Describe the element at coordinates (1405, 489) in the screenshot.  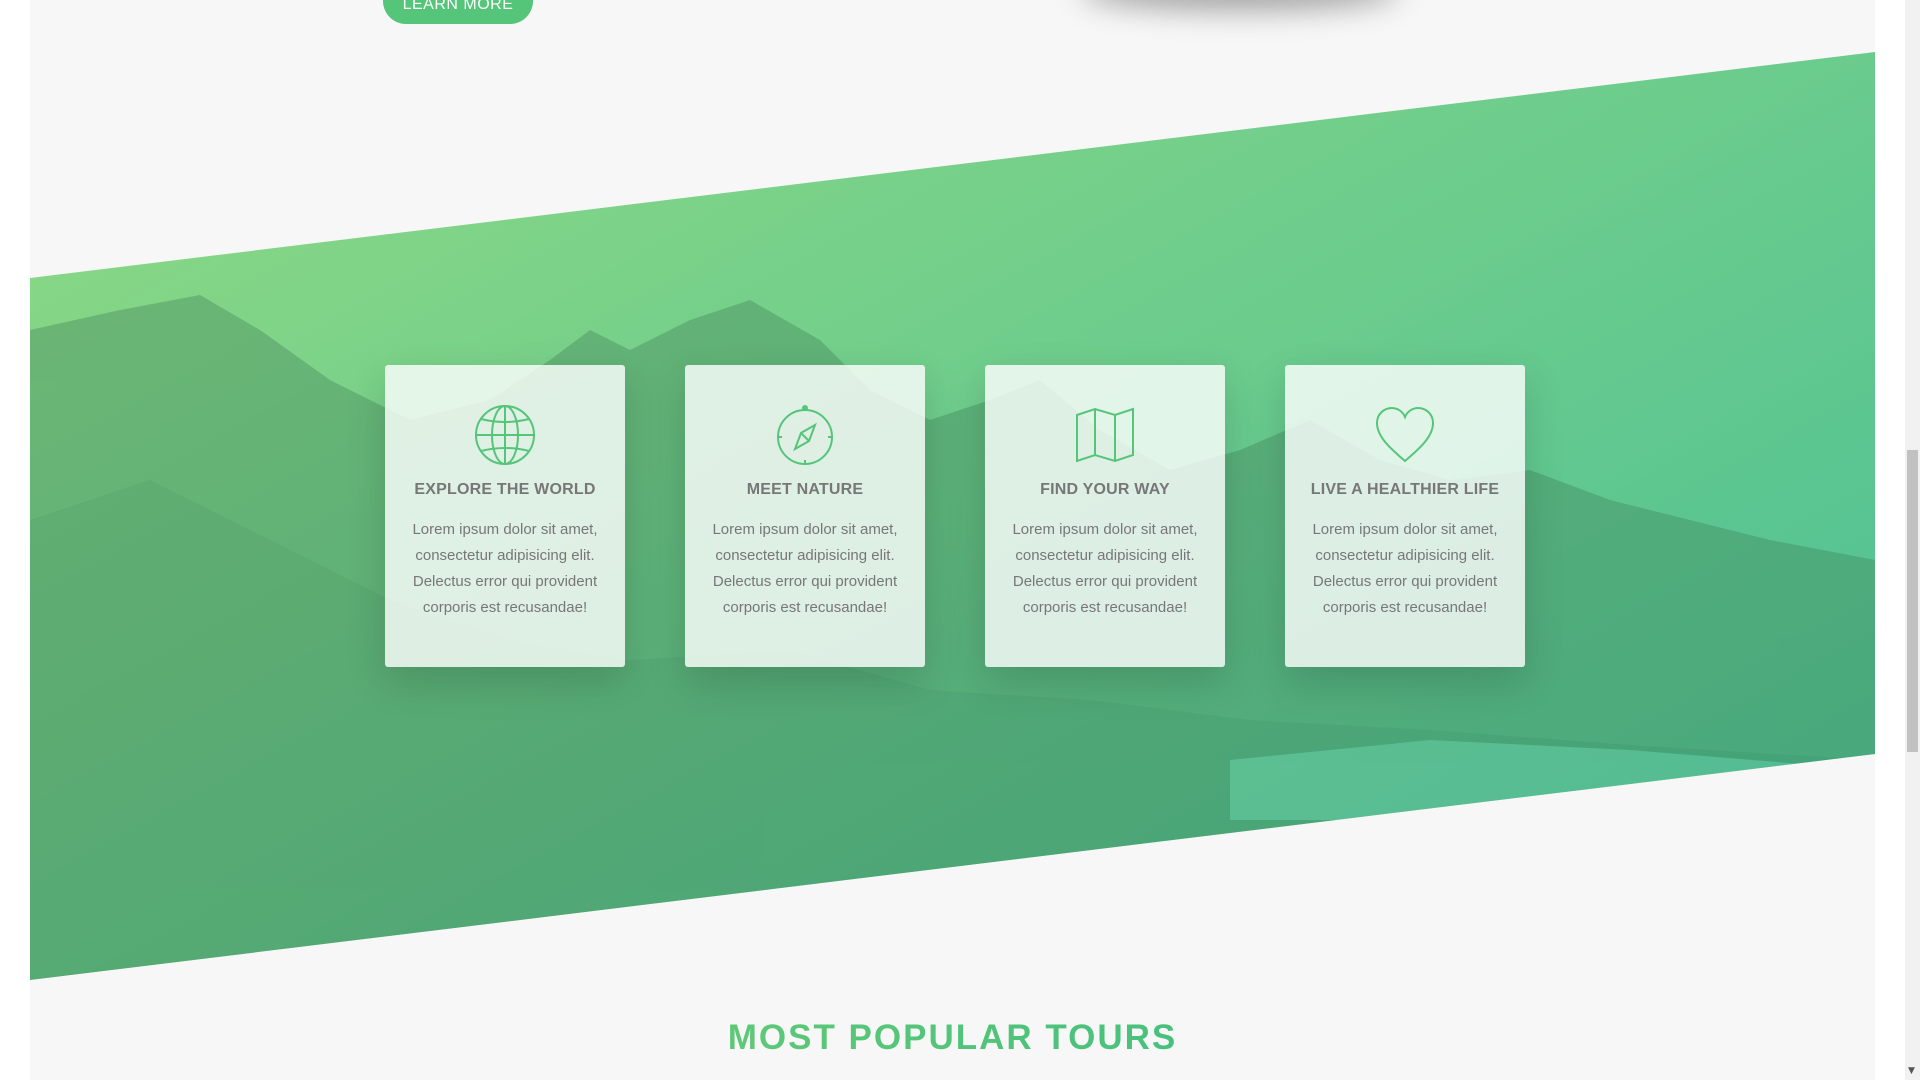
I see `feature-title: LIVE A HEALTHIER LIFE` at that location.